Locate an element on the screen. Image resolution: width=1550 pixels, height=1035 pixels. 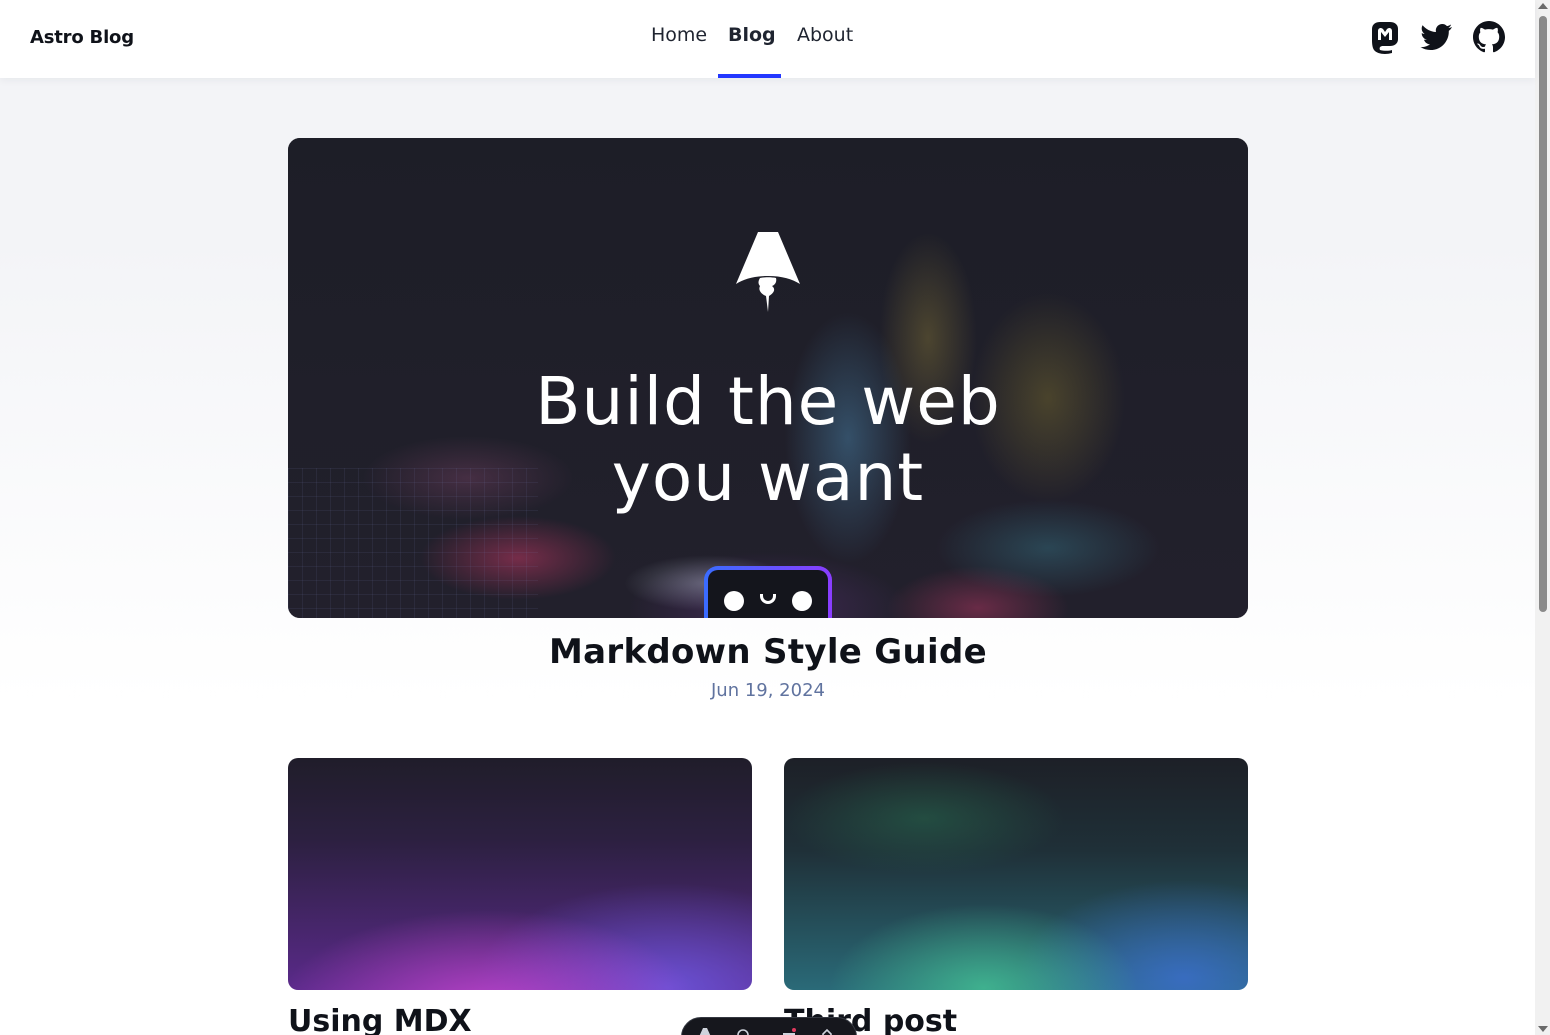
mascot-face is located at coordinates (768, 594).